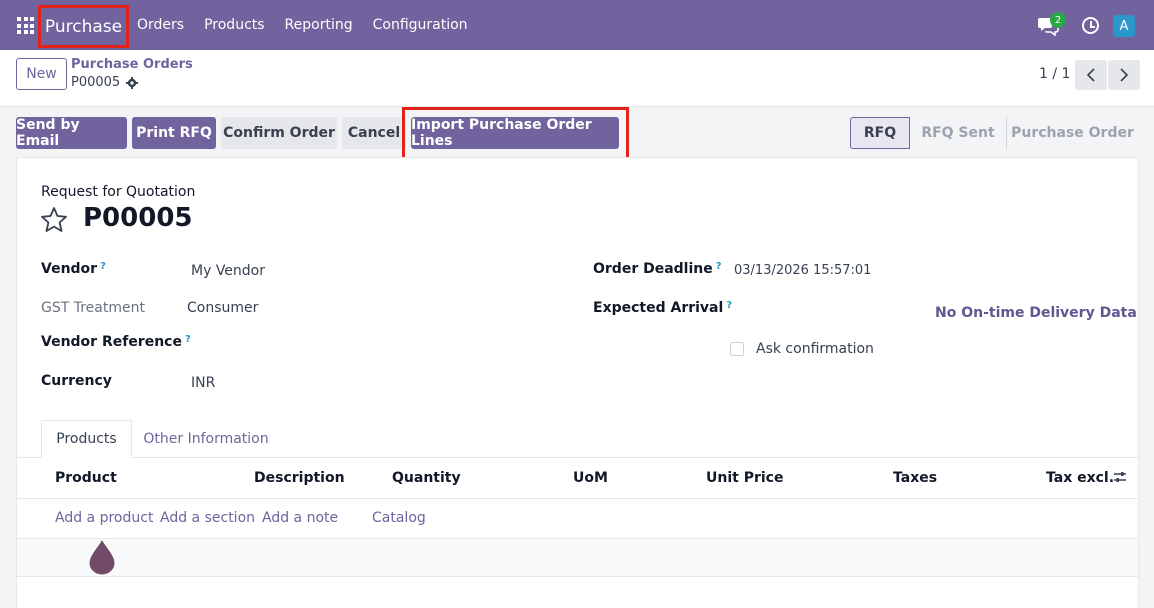 The width and height of the screenshot is (1154, 608). I want to click on form-subtitle: Request for Quotation, so click(118, 192).